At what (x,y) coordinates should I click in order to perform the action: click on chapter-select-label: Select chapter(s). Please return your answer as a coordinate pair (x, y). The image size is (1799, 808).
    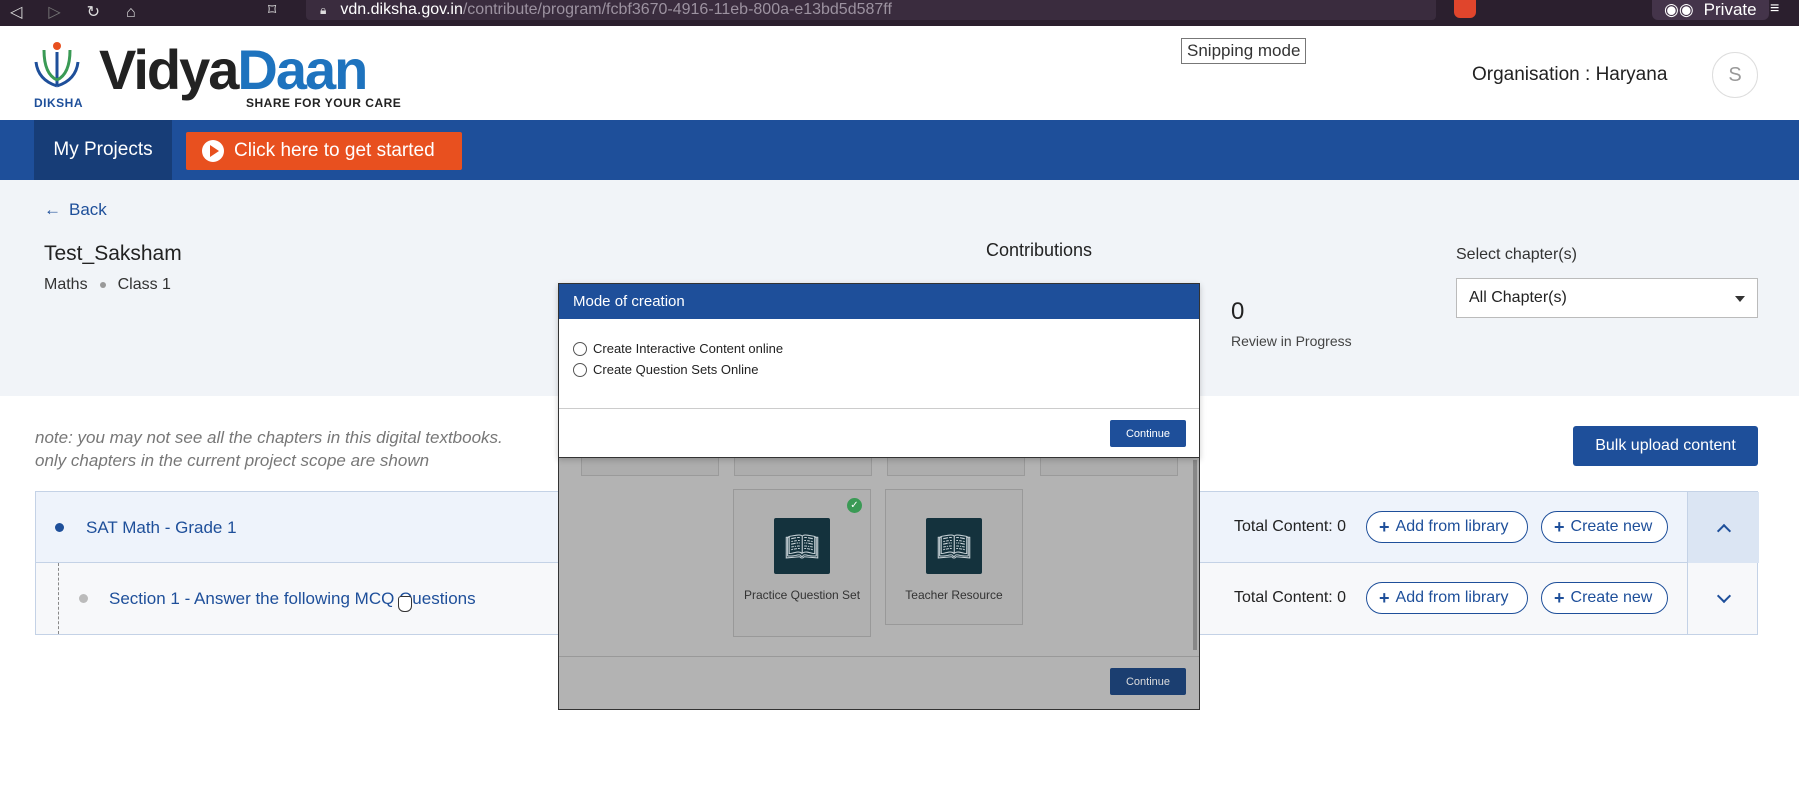
    Looking at the image, I should click on (1516, 254).